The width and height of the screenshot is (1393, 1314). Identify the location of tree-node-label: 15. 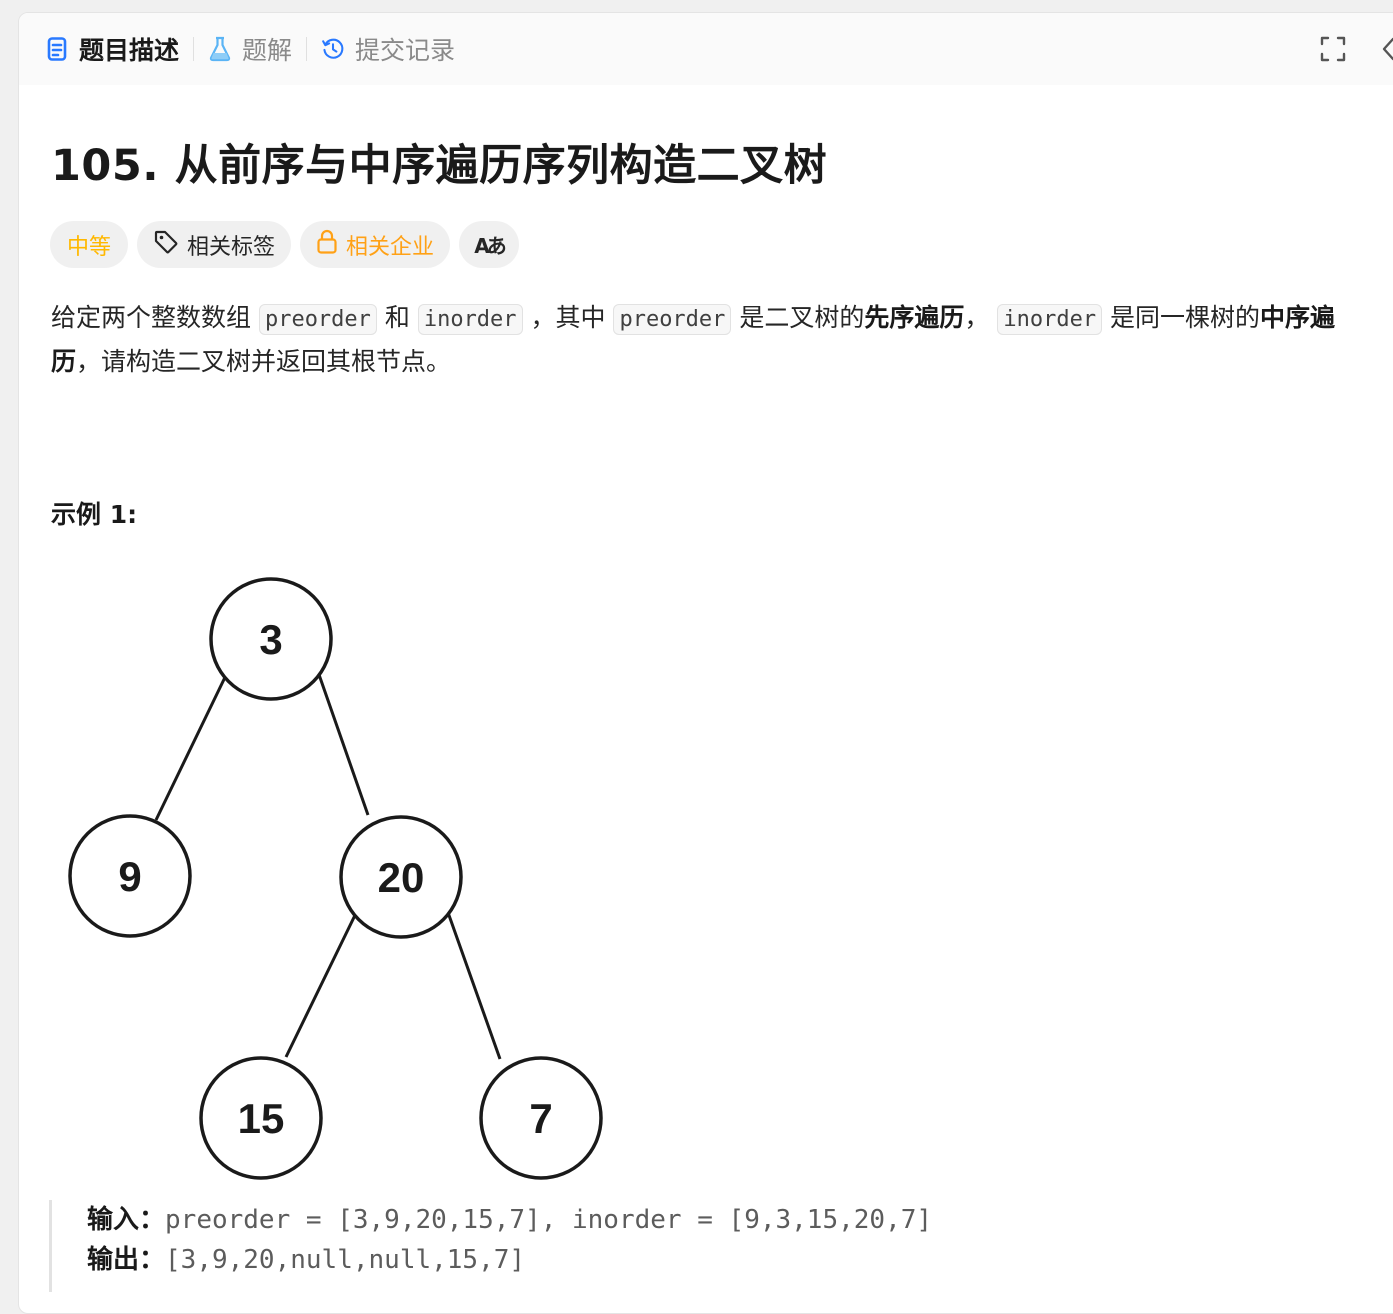
(261, 1118).